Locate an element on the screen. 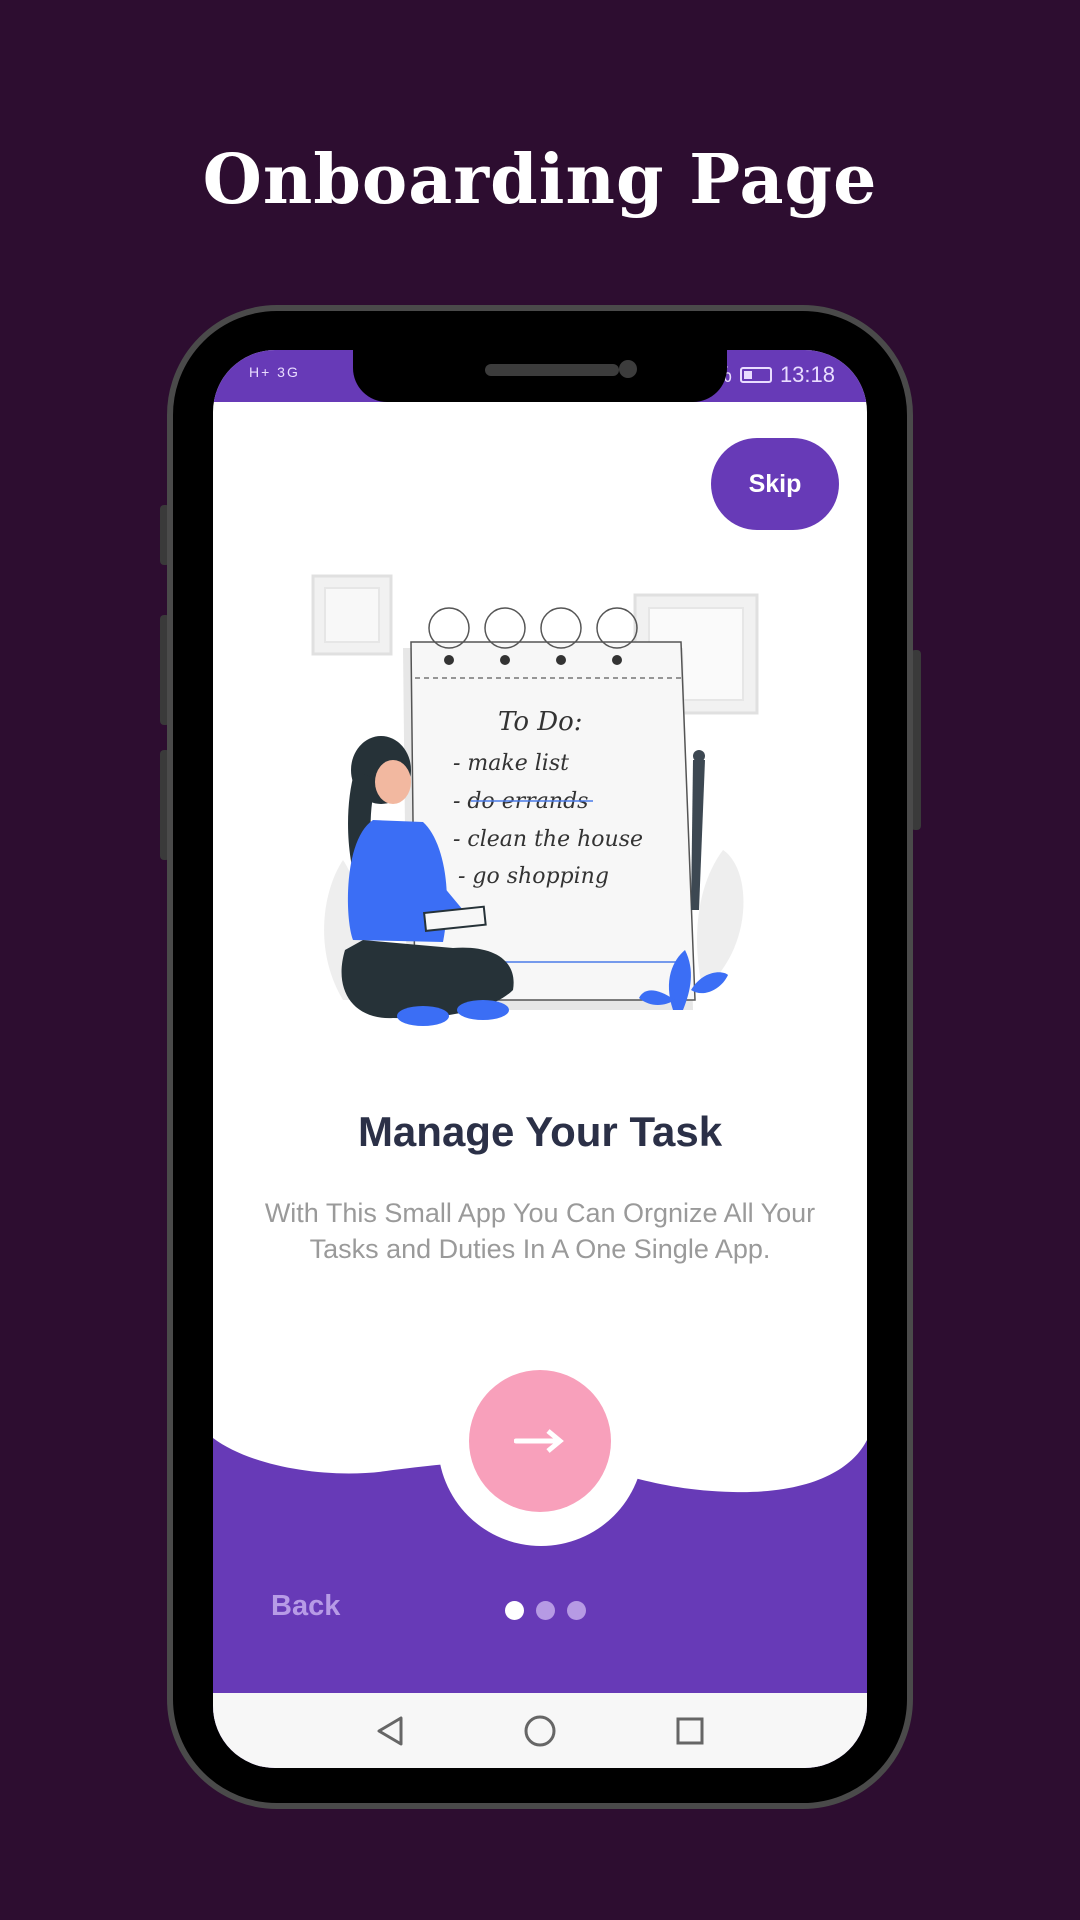  bottom-wave-panel is located at coordinates (540, 1603).